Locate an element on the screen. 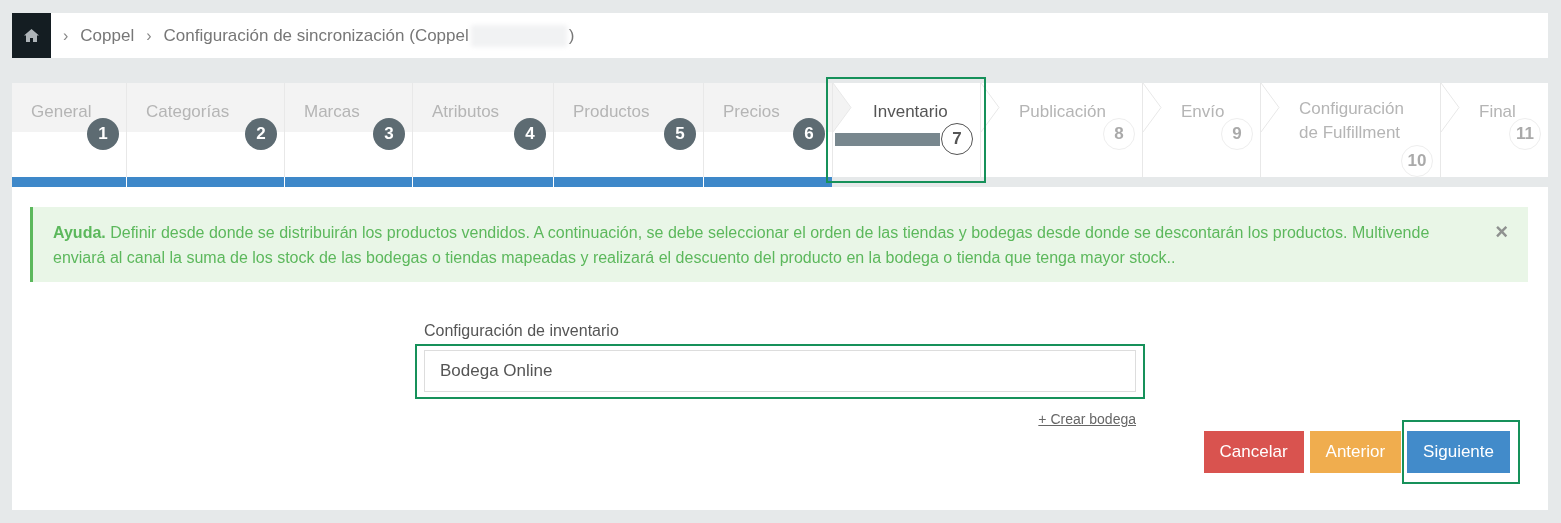 The width and height of the screenshot is (1561, 523). step-number: 3 is located at coordinates (389, 134).